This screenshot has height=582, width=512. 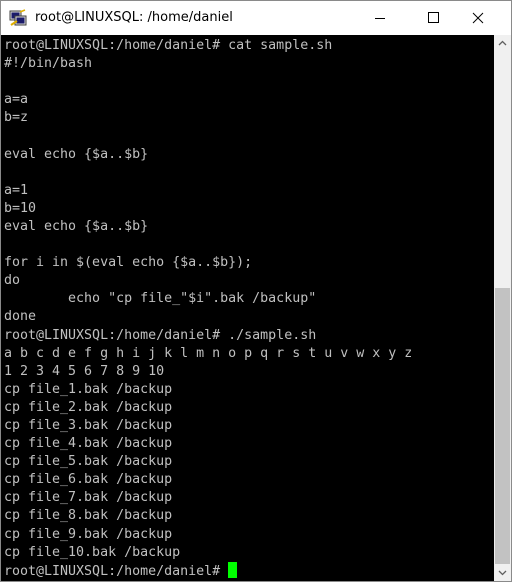 I want to click on vertical-scrollbar, so click(x=502, y=308).